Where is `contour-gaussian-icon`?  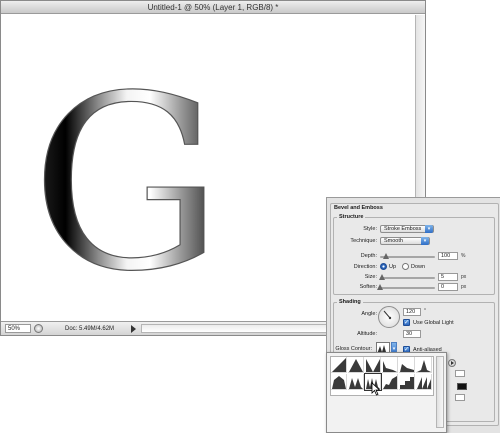 contour-gaussian-icon is located at coordinates (424, 366).